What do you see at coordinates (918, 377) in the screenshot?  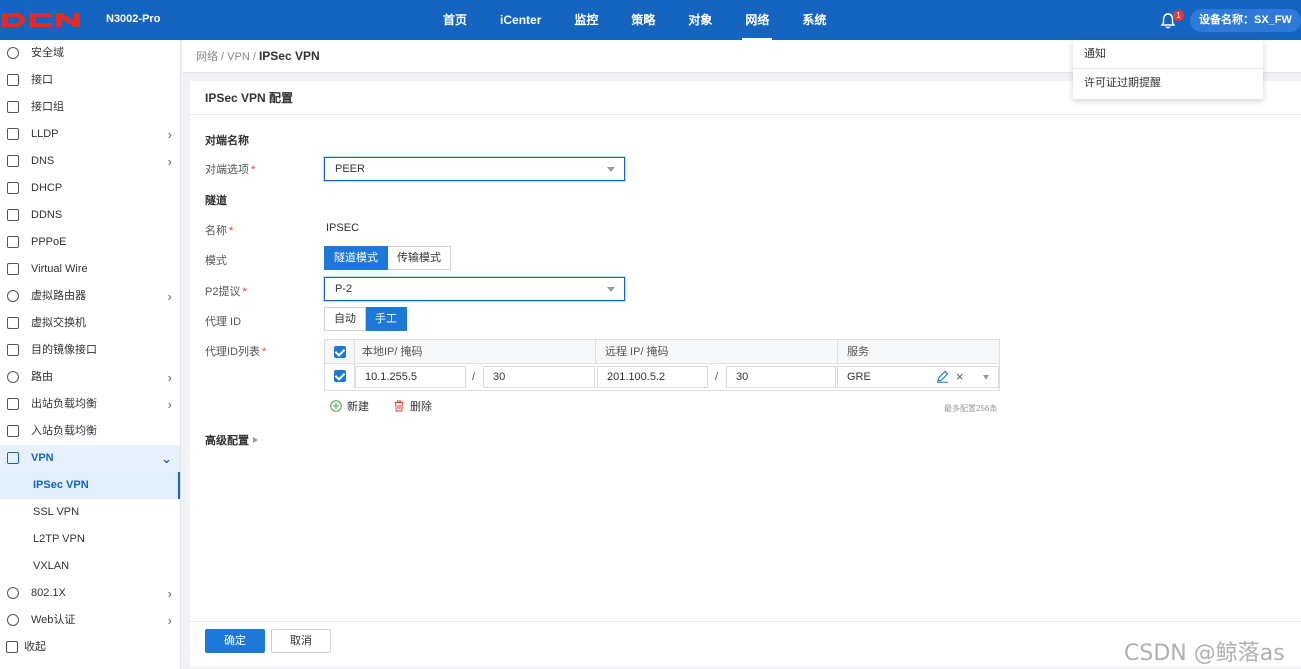 I see `service-select: GRE ×` at bounding box center [918, 377].